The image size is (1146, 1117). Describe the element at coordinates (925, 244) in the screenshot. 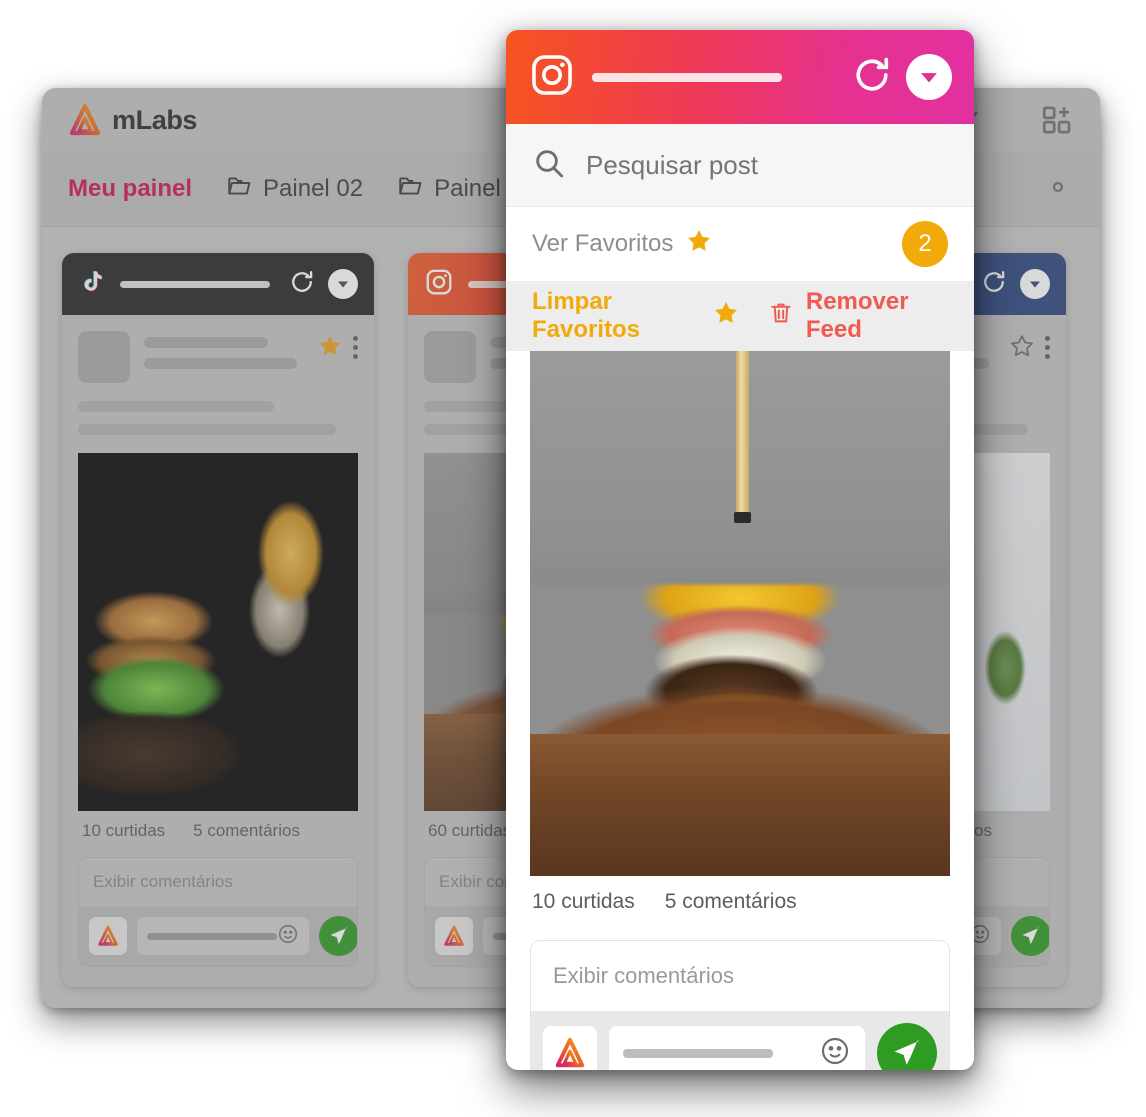

I see `favorites-count-badge: 2` at that location.